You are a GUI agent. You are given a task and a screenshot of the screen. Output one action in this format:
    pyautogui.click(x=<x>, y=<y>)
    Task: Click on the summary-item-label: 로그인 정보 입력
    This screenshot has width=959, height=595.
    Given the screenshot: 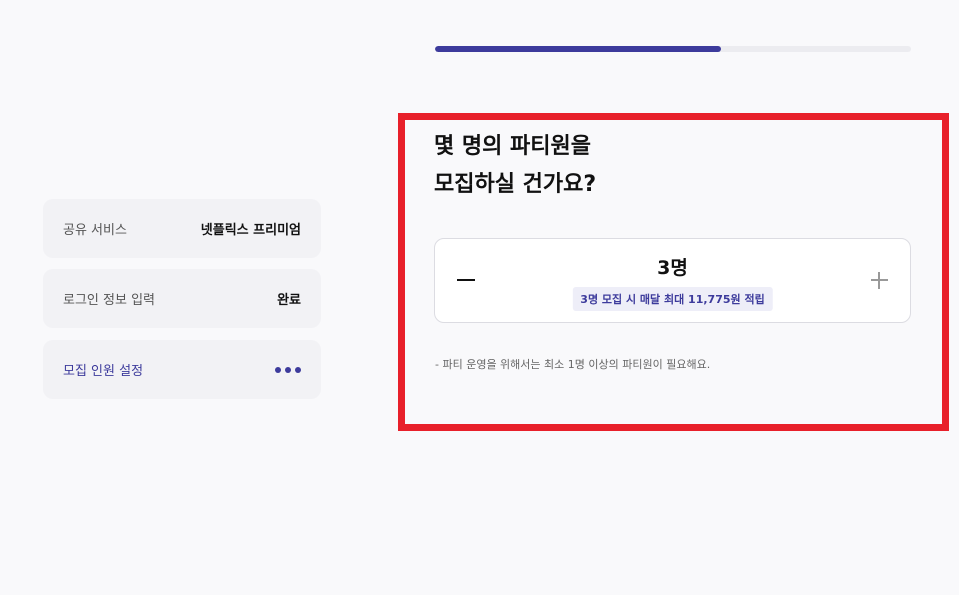 What is the action you would take?
    pyautogui.click(x=109, y=300)
    